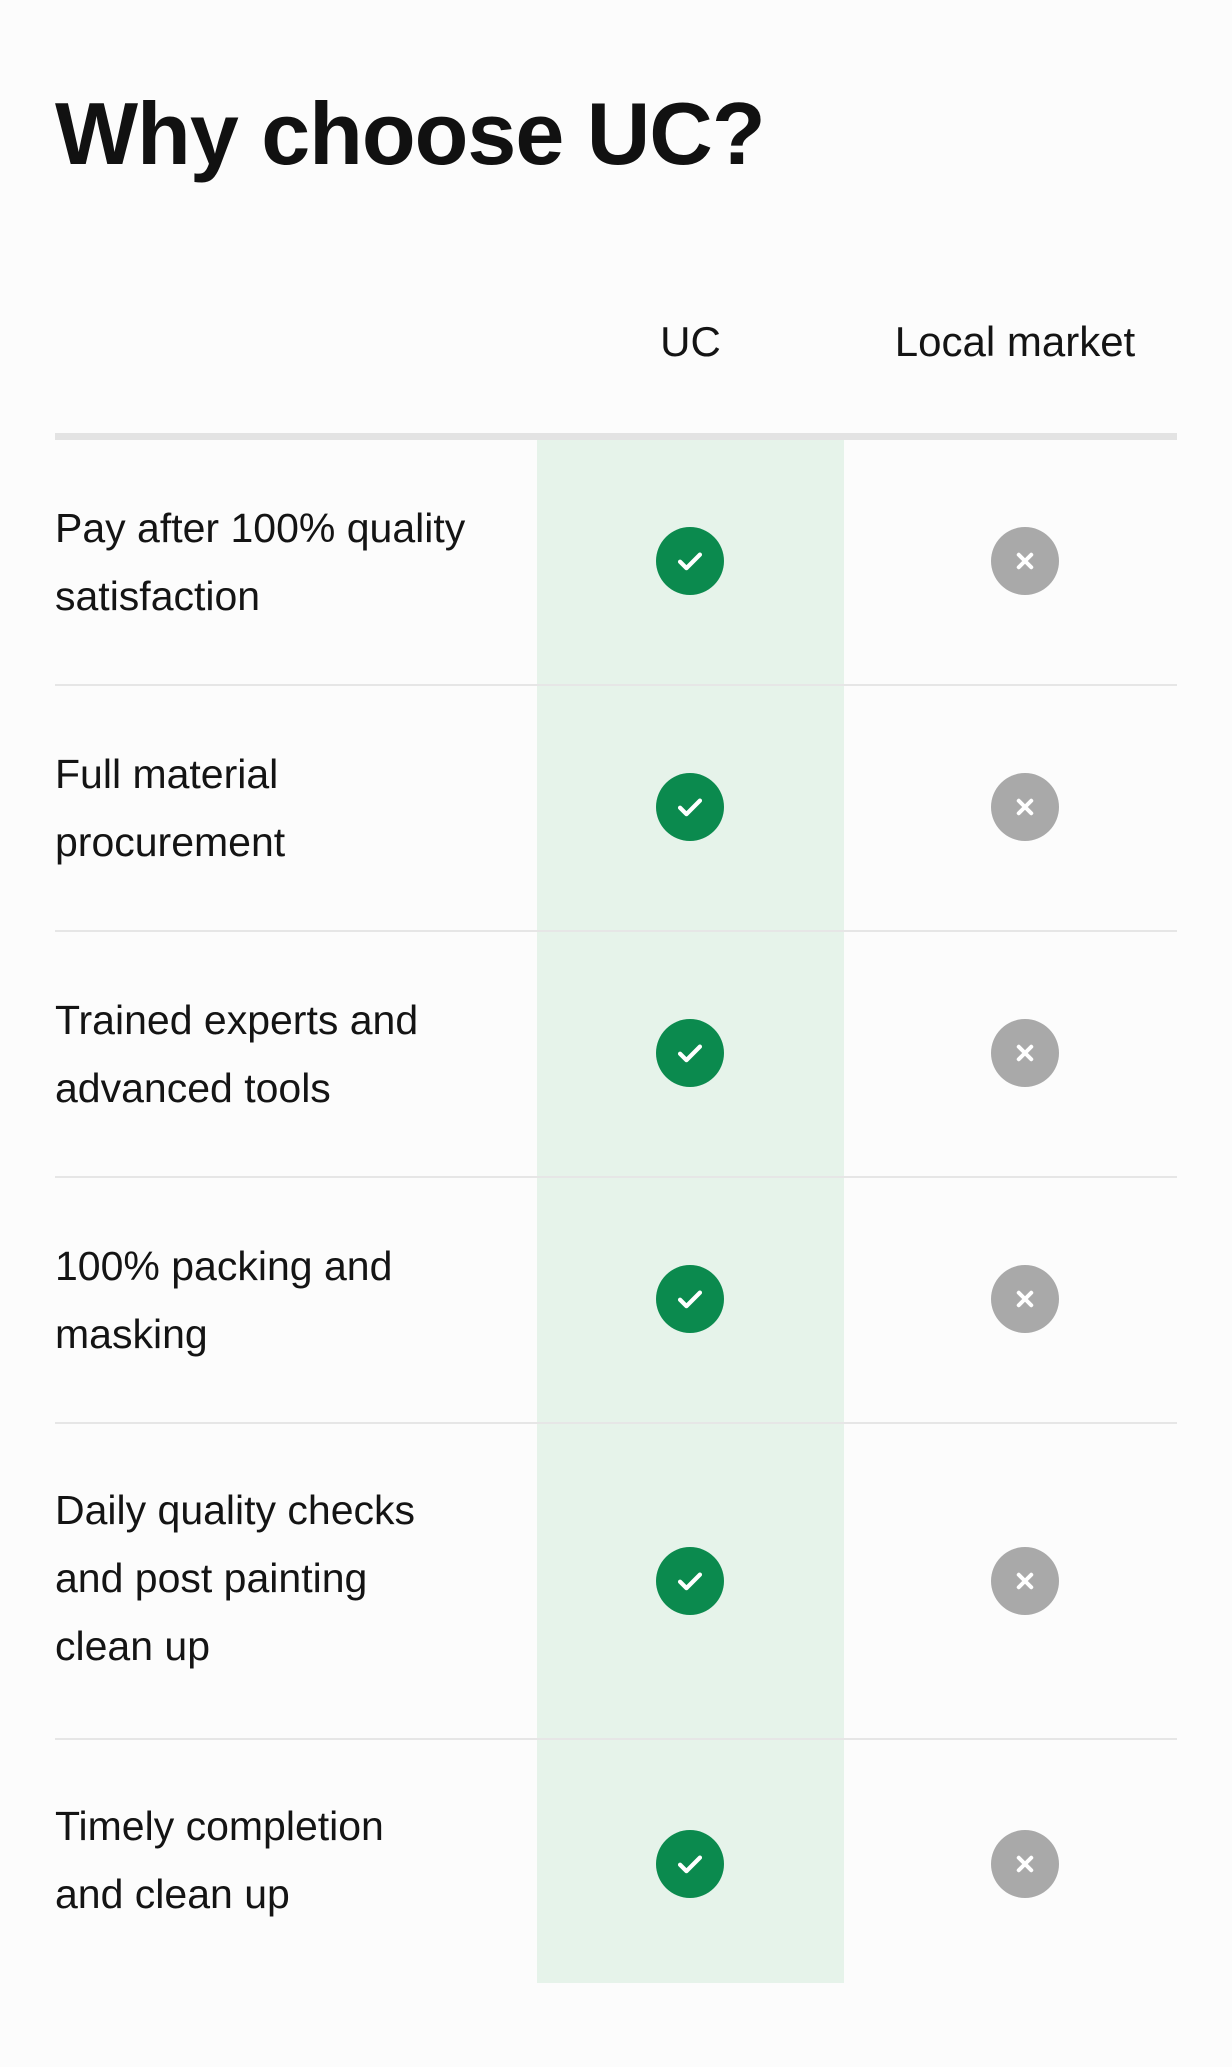 The height and width of the screenshot is (2067, 1232). Describe the element at coordinates (616, 809) in the screenshot. I see `comparison-row: Full material procurement` at that location.